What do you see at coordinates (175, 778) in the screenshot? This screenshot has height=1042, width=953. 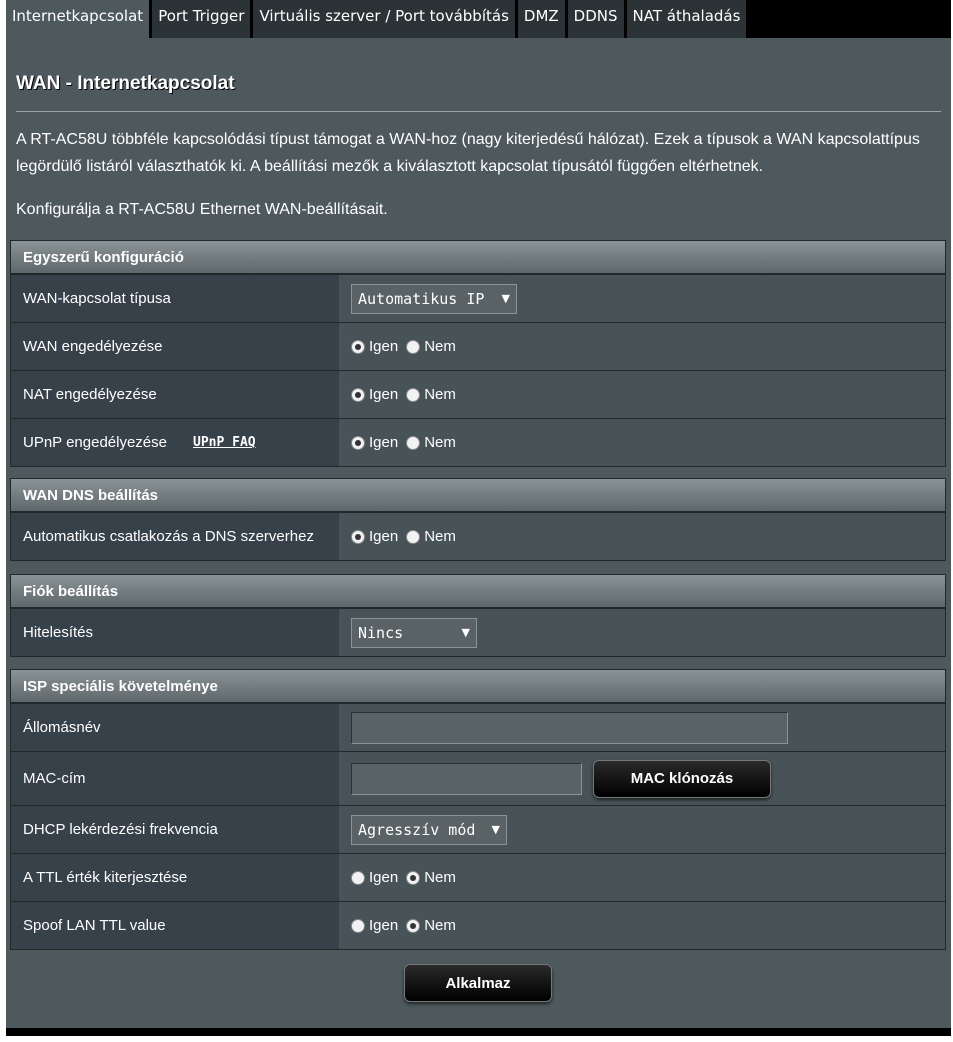 I see `row-label: MAC-cím` at bounding box center [175, 778].